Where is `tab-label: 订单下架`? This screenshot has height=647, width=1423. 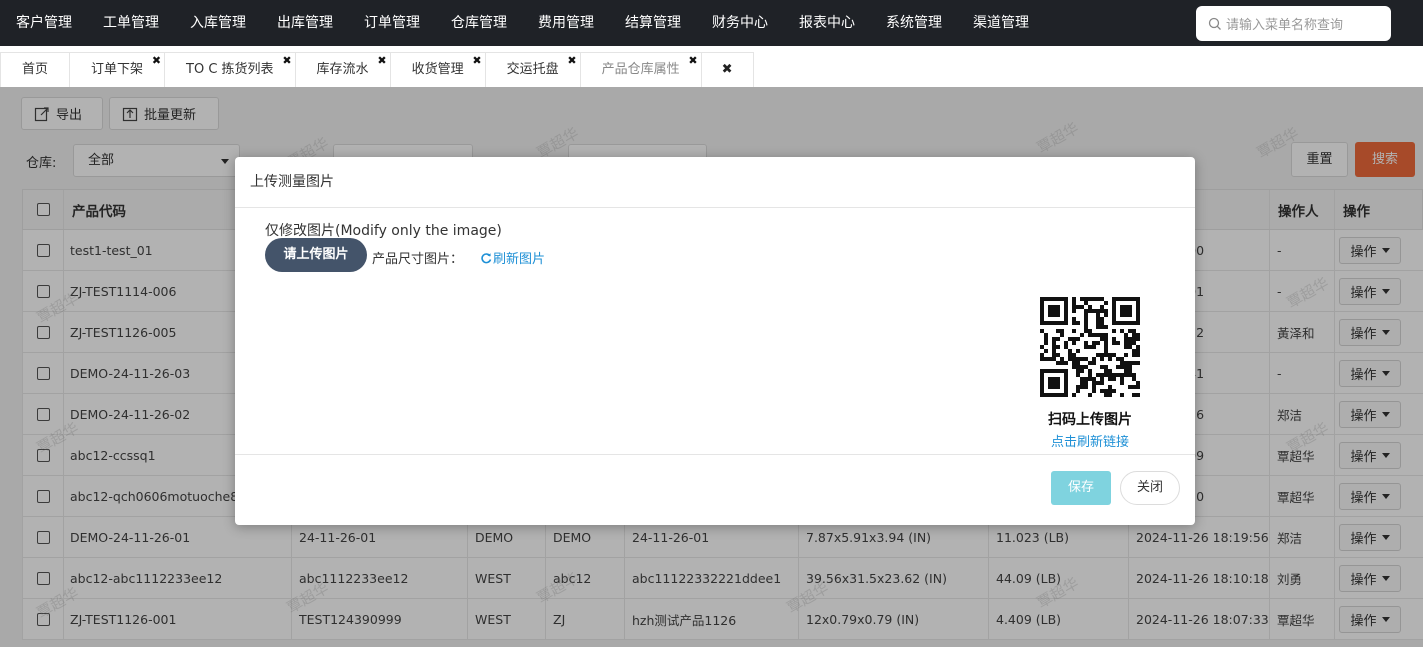 tab-label: 订单下架 is located at coordinates (117, 69).